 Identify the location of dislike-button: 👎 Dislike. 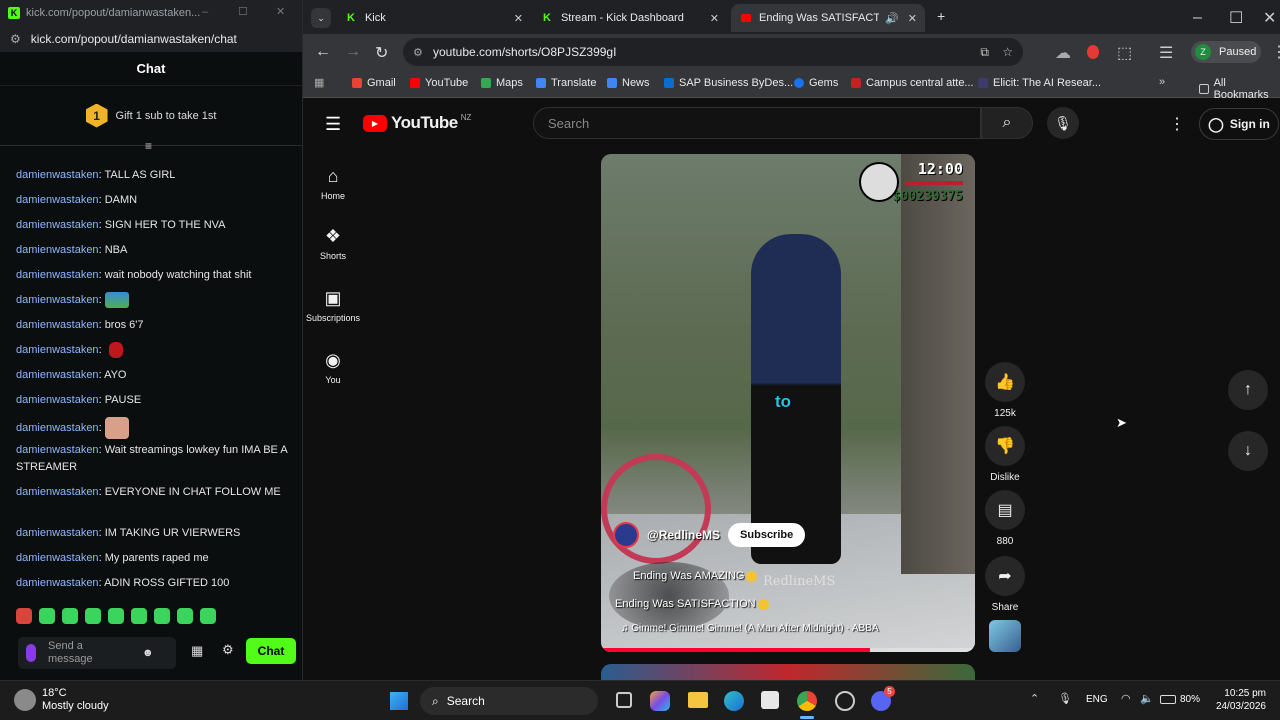
(1005, 454).